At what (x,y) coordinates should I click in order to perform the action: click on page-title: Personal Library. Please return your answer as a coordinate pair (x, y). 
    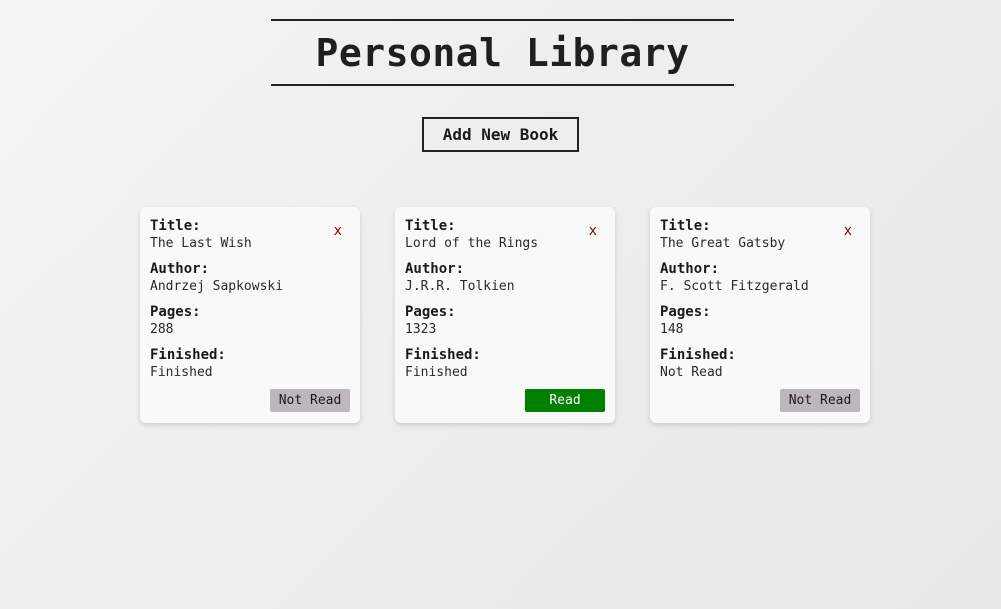
    Looking at the image, I should click on (502, 52).